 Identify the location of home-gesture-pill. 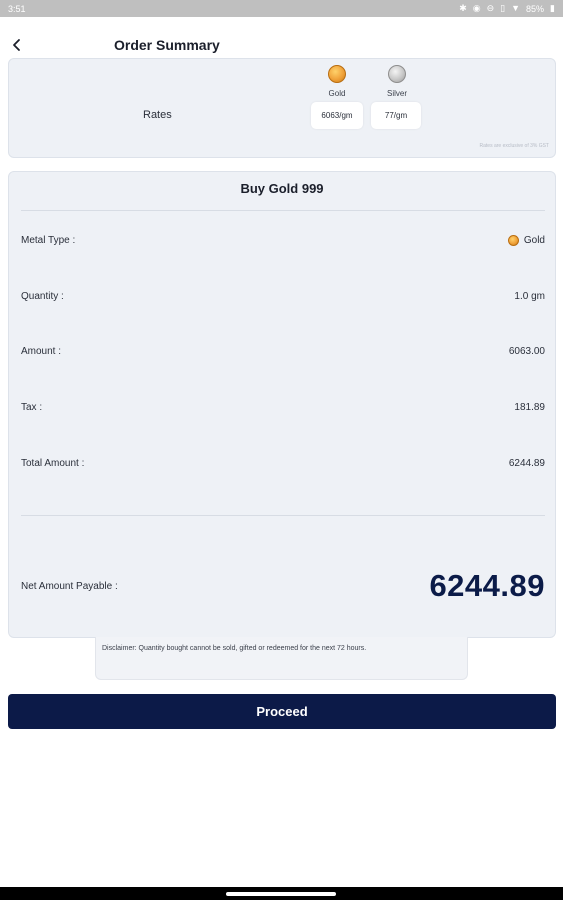
(281, 894).